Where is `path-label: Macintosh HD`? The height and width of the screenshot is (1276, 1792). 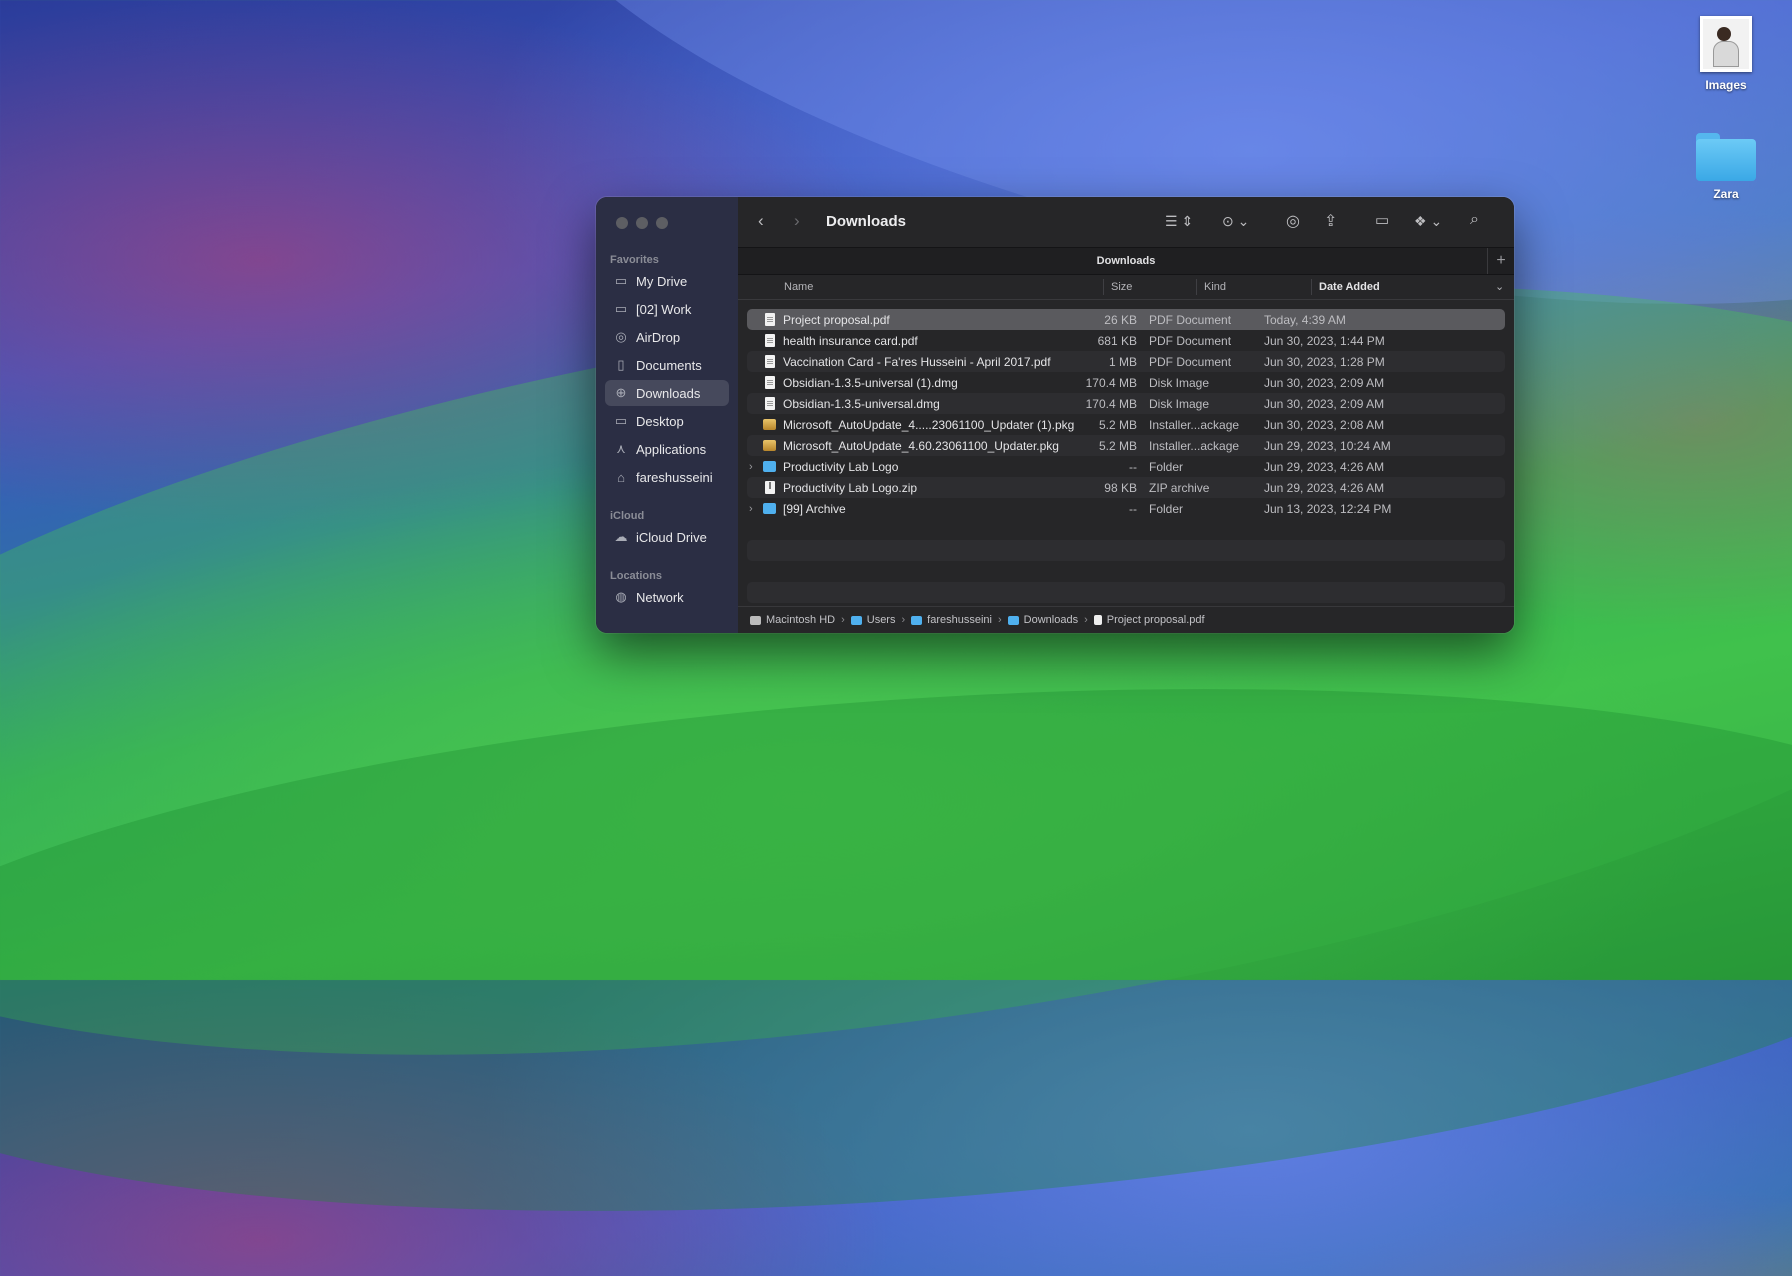
path-label: Macintosh HD is located at coordinates (801, 620).